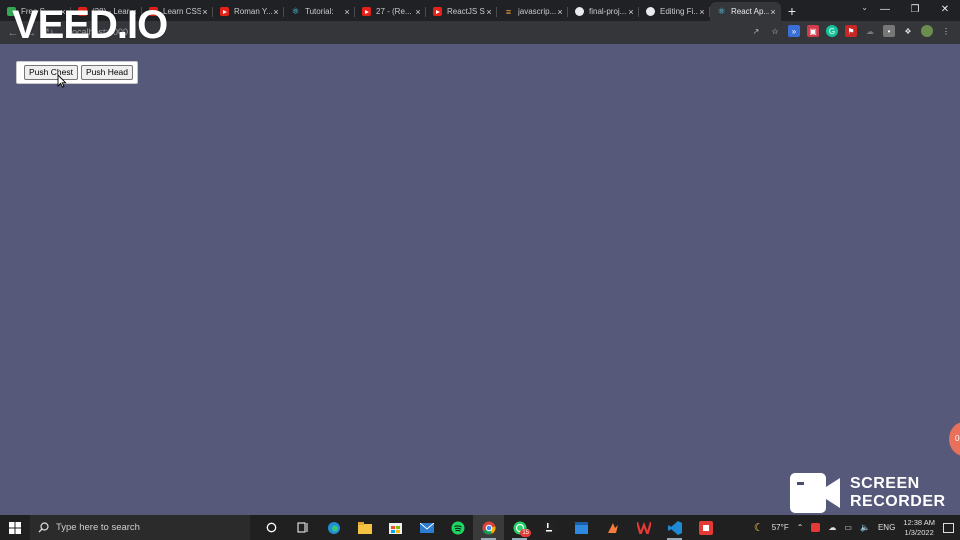 This screenshot has width=960, height=540. What do you see at coordinates (908, 31) in the screenshot?
I see `extensions-puzzle-icon: ❖` at bounding box center [908, 31].